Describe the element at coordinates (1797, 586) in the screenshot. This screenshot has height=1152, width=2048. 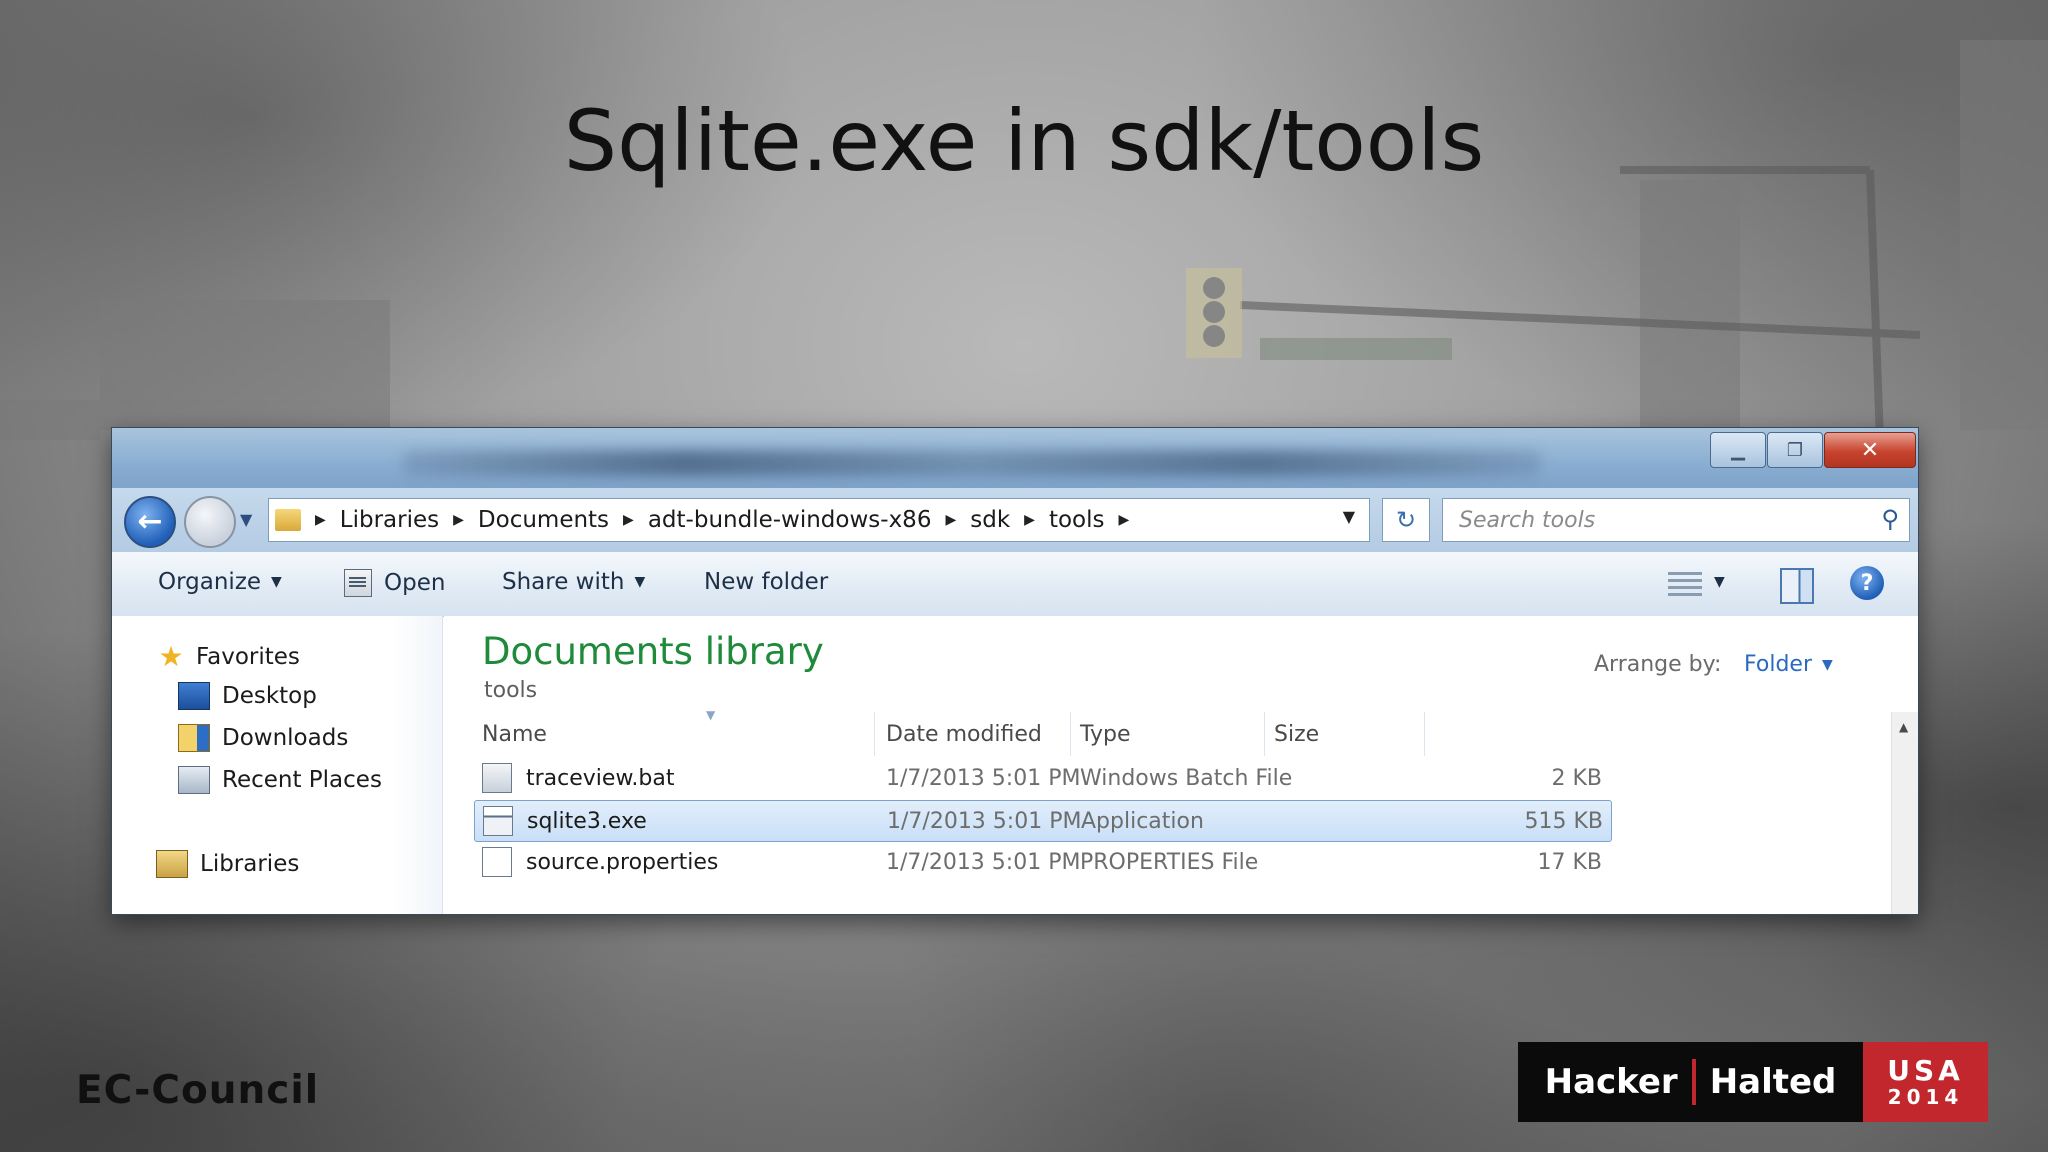
I see `preview-pane-icon` at that location.